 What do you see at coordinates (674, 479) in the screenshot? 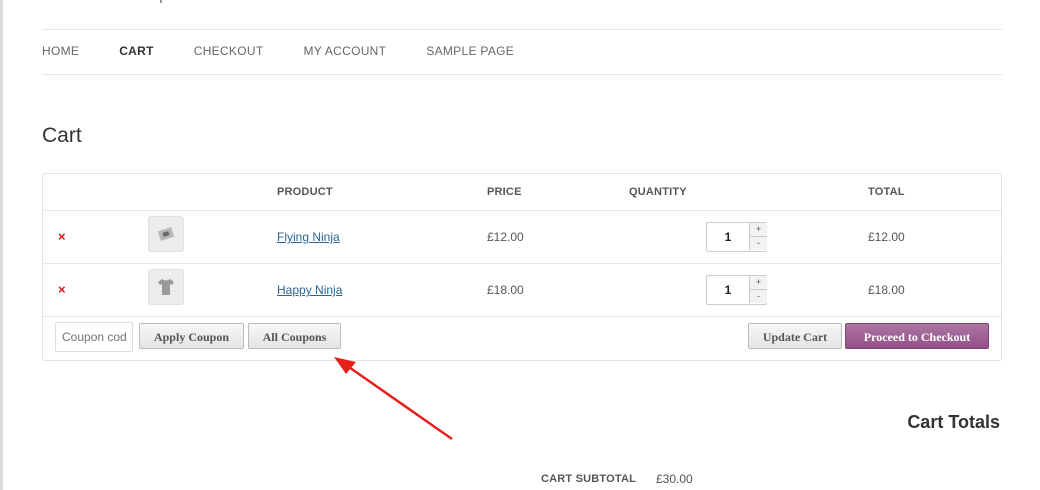
I see `cart-subtotal-value: £30.00` at bounding box center [674, 479].